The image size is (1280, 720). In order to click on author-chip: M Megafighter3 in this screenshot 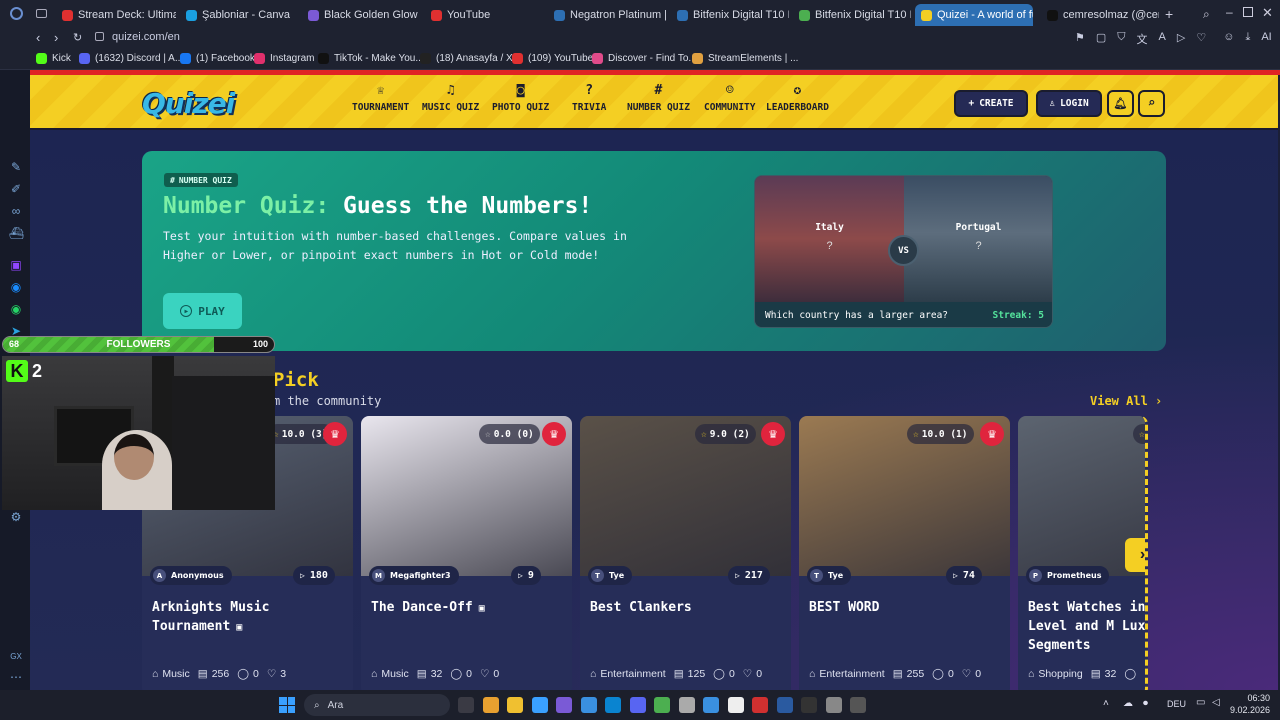, I will do `click(414, 575)`.